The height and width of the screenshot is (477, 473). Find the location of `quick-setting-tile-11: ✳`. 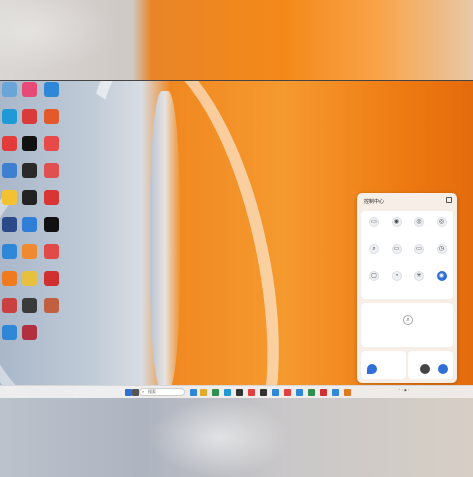

quick-setting-tile-11: ✳ is located at coordinates (419, 281).